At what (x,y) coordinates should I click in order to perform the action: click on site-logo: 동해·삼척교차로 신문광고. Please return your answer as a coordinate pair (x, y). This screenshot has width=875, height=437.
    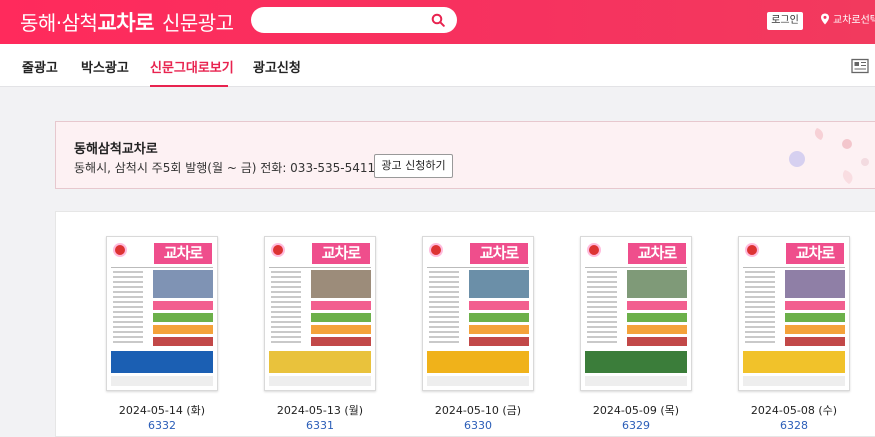
    Looking at the image, I should click on (127, 22).